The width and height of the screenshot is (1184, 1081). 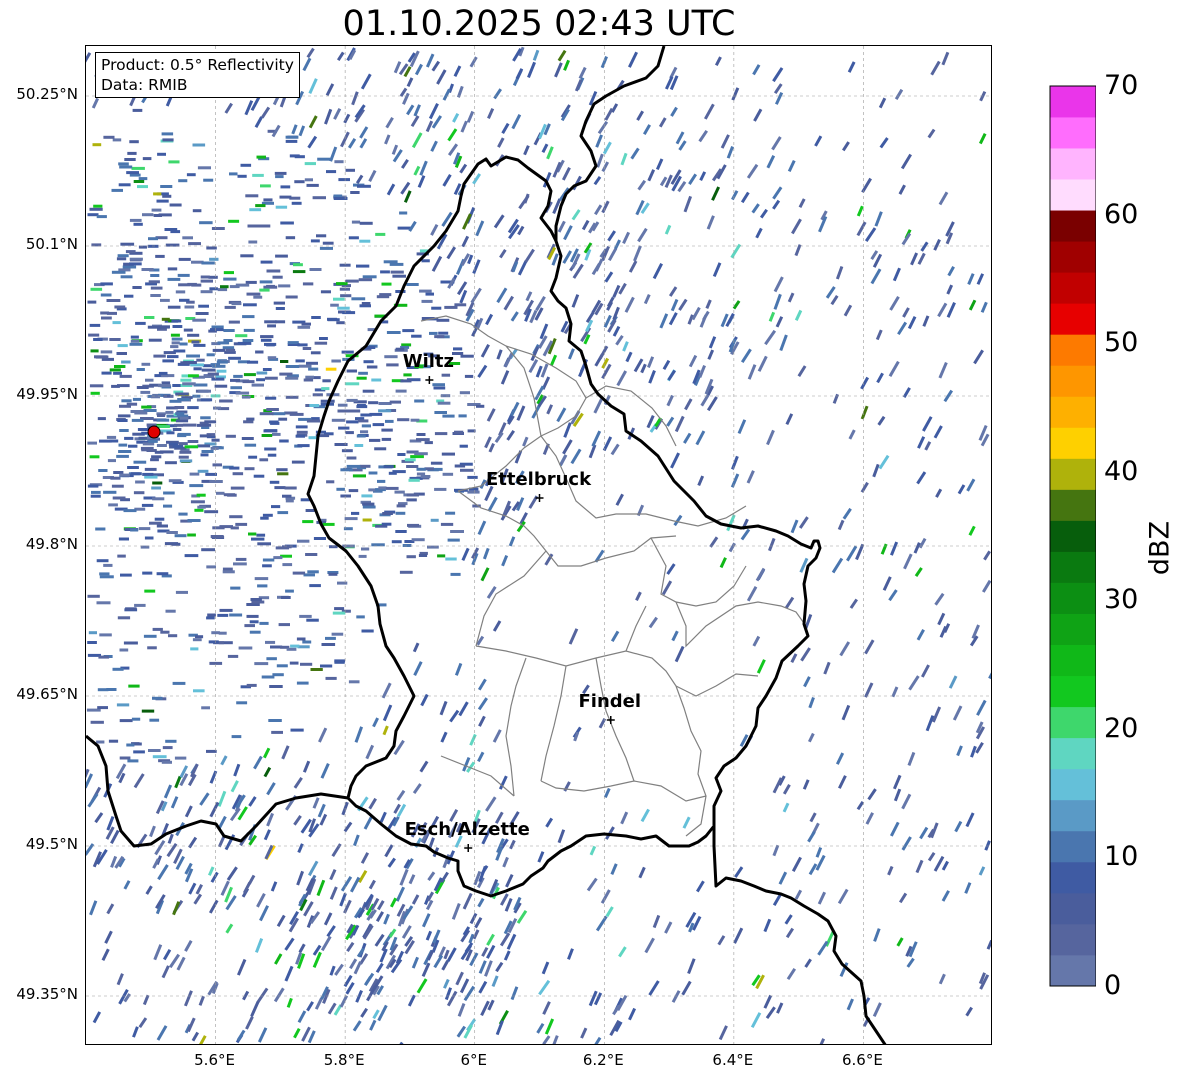 What do you see at coordinates (154, 432) in the screenshot?
I see `radar-site-marker` at bounding box center [154, 432].